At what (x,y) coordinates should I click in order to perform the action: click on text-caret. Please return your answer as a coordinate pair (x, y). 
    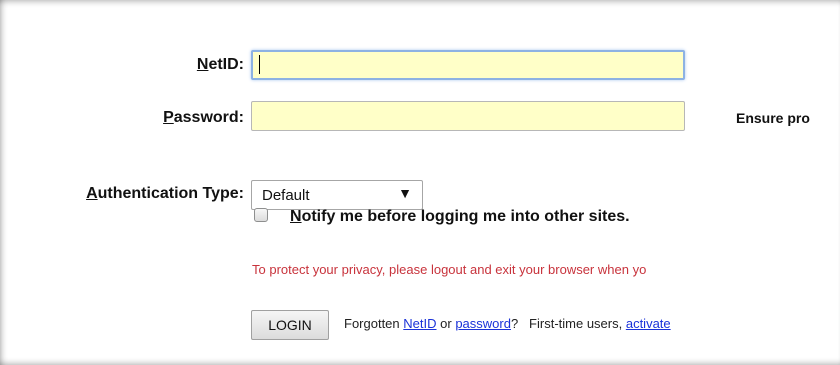
    Looking at the image, I should click on (259, 64).